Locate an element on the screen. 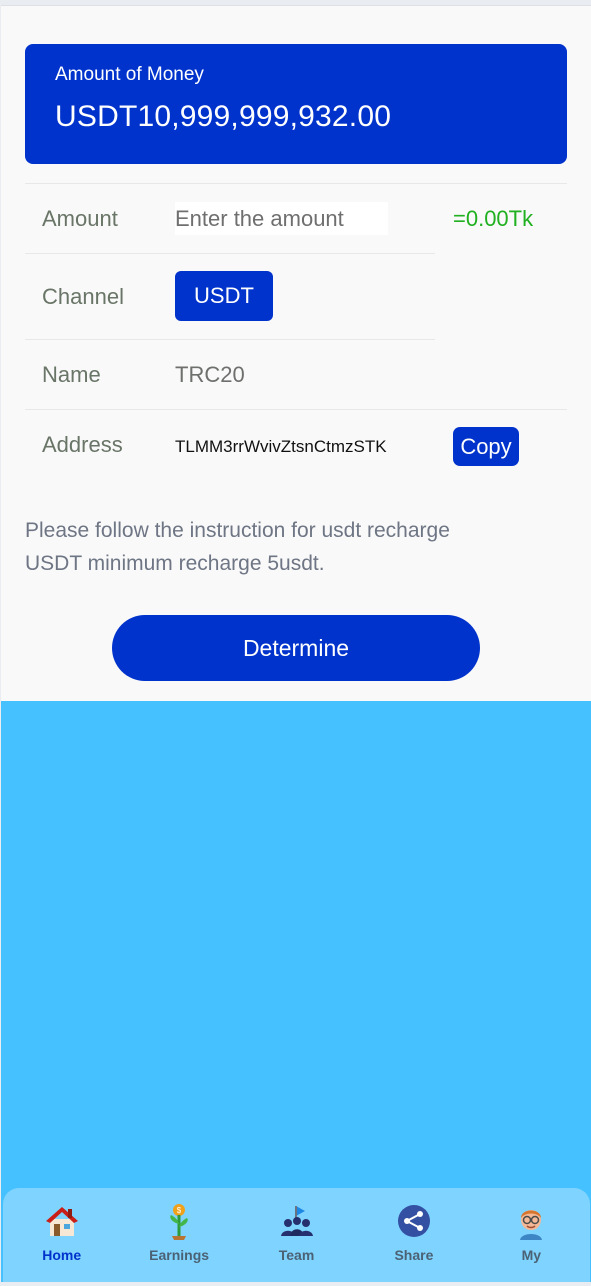  name-label: Name is located at coordinates (71, 374).